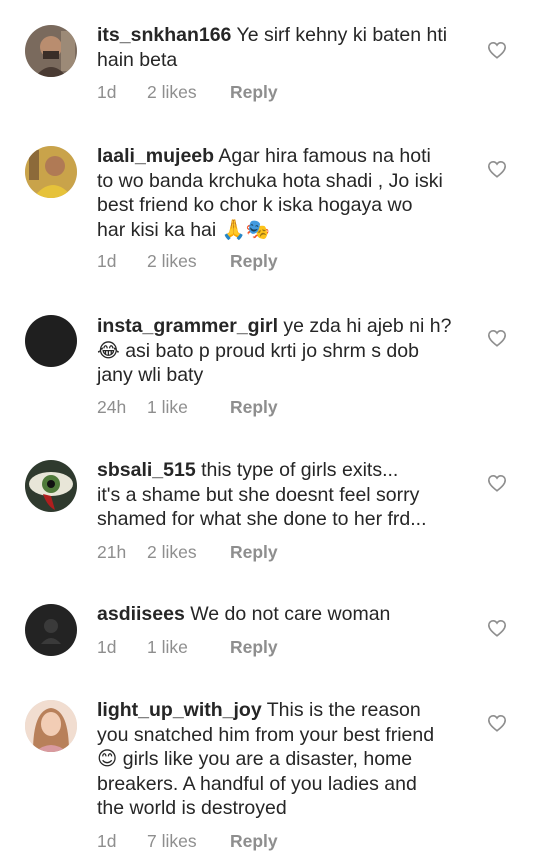  Describe the element at coordinates (179, 710) in the screenshot. I see `comment-username: light_up_with_joy` at that location.